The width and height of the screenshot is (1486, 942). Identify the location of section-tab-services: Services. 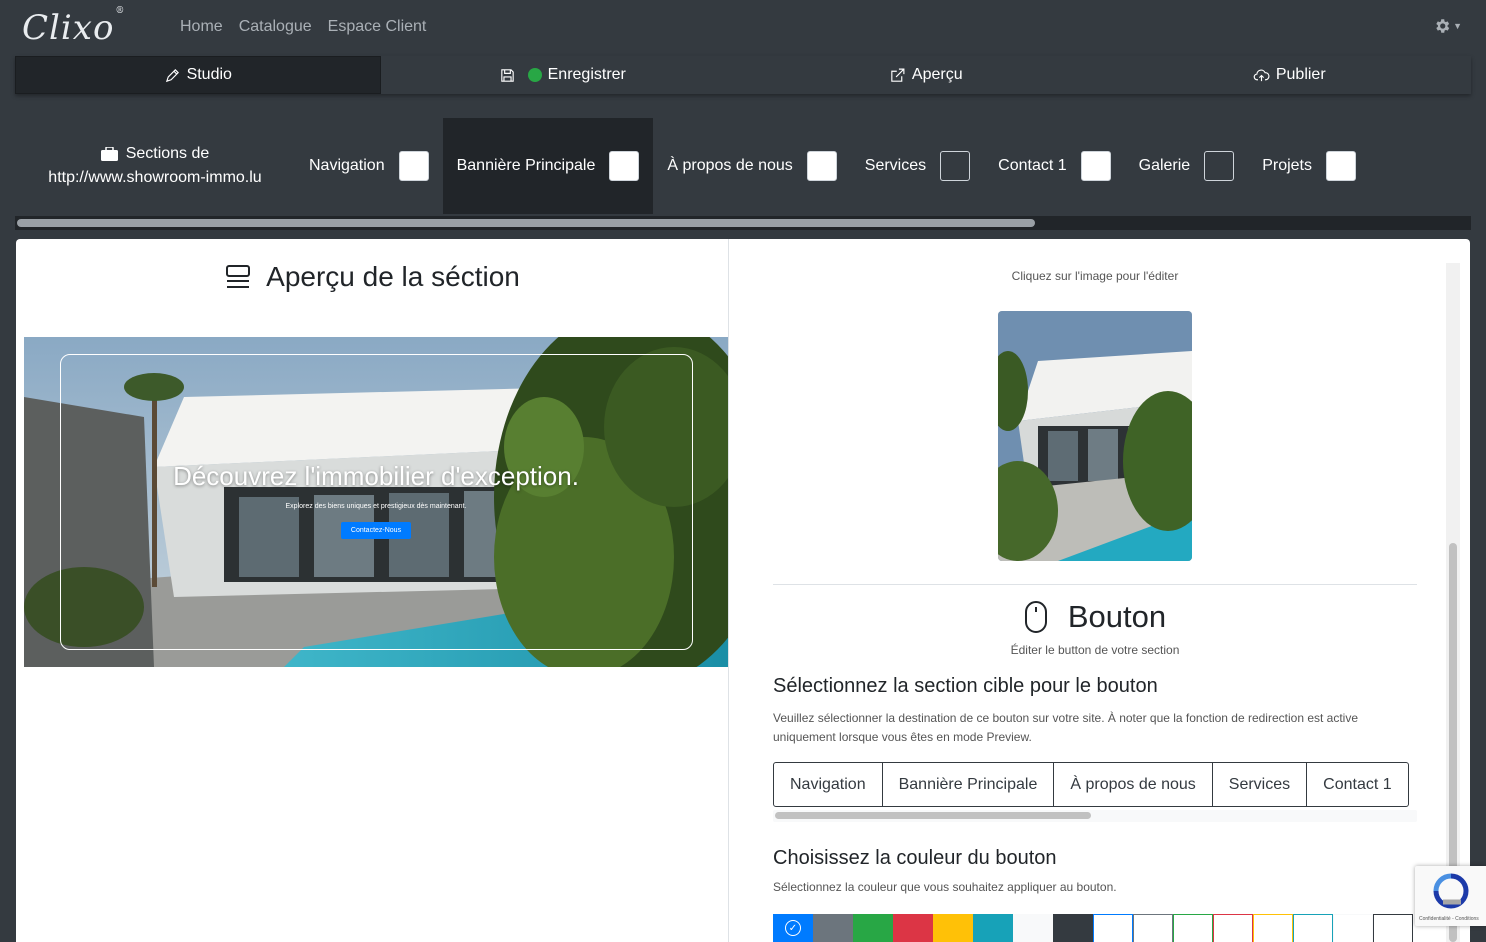
(917, 166).